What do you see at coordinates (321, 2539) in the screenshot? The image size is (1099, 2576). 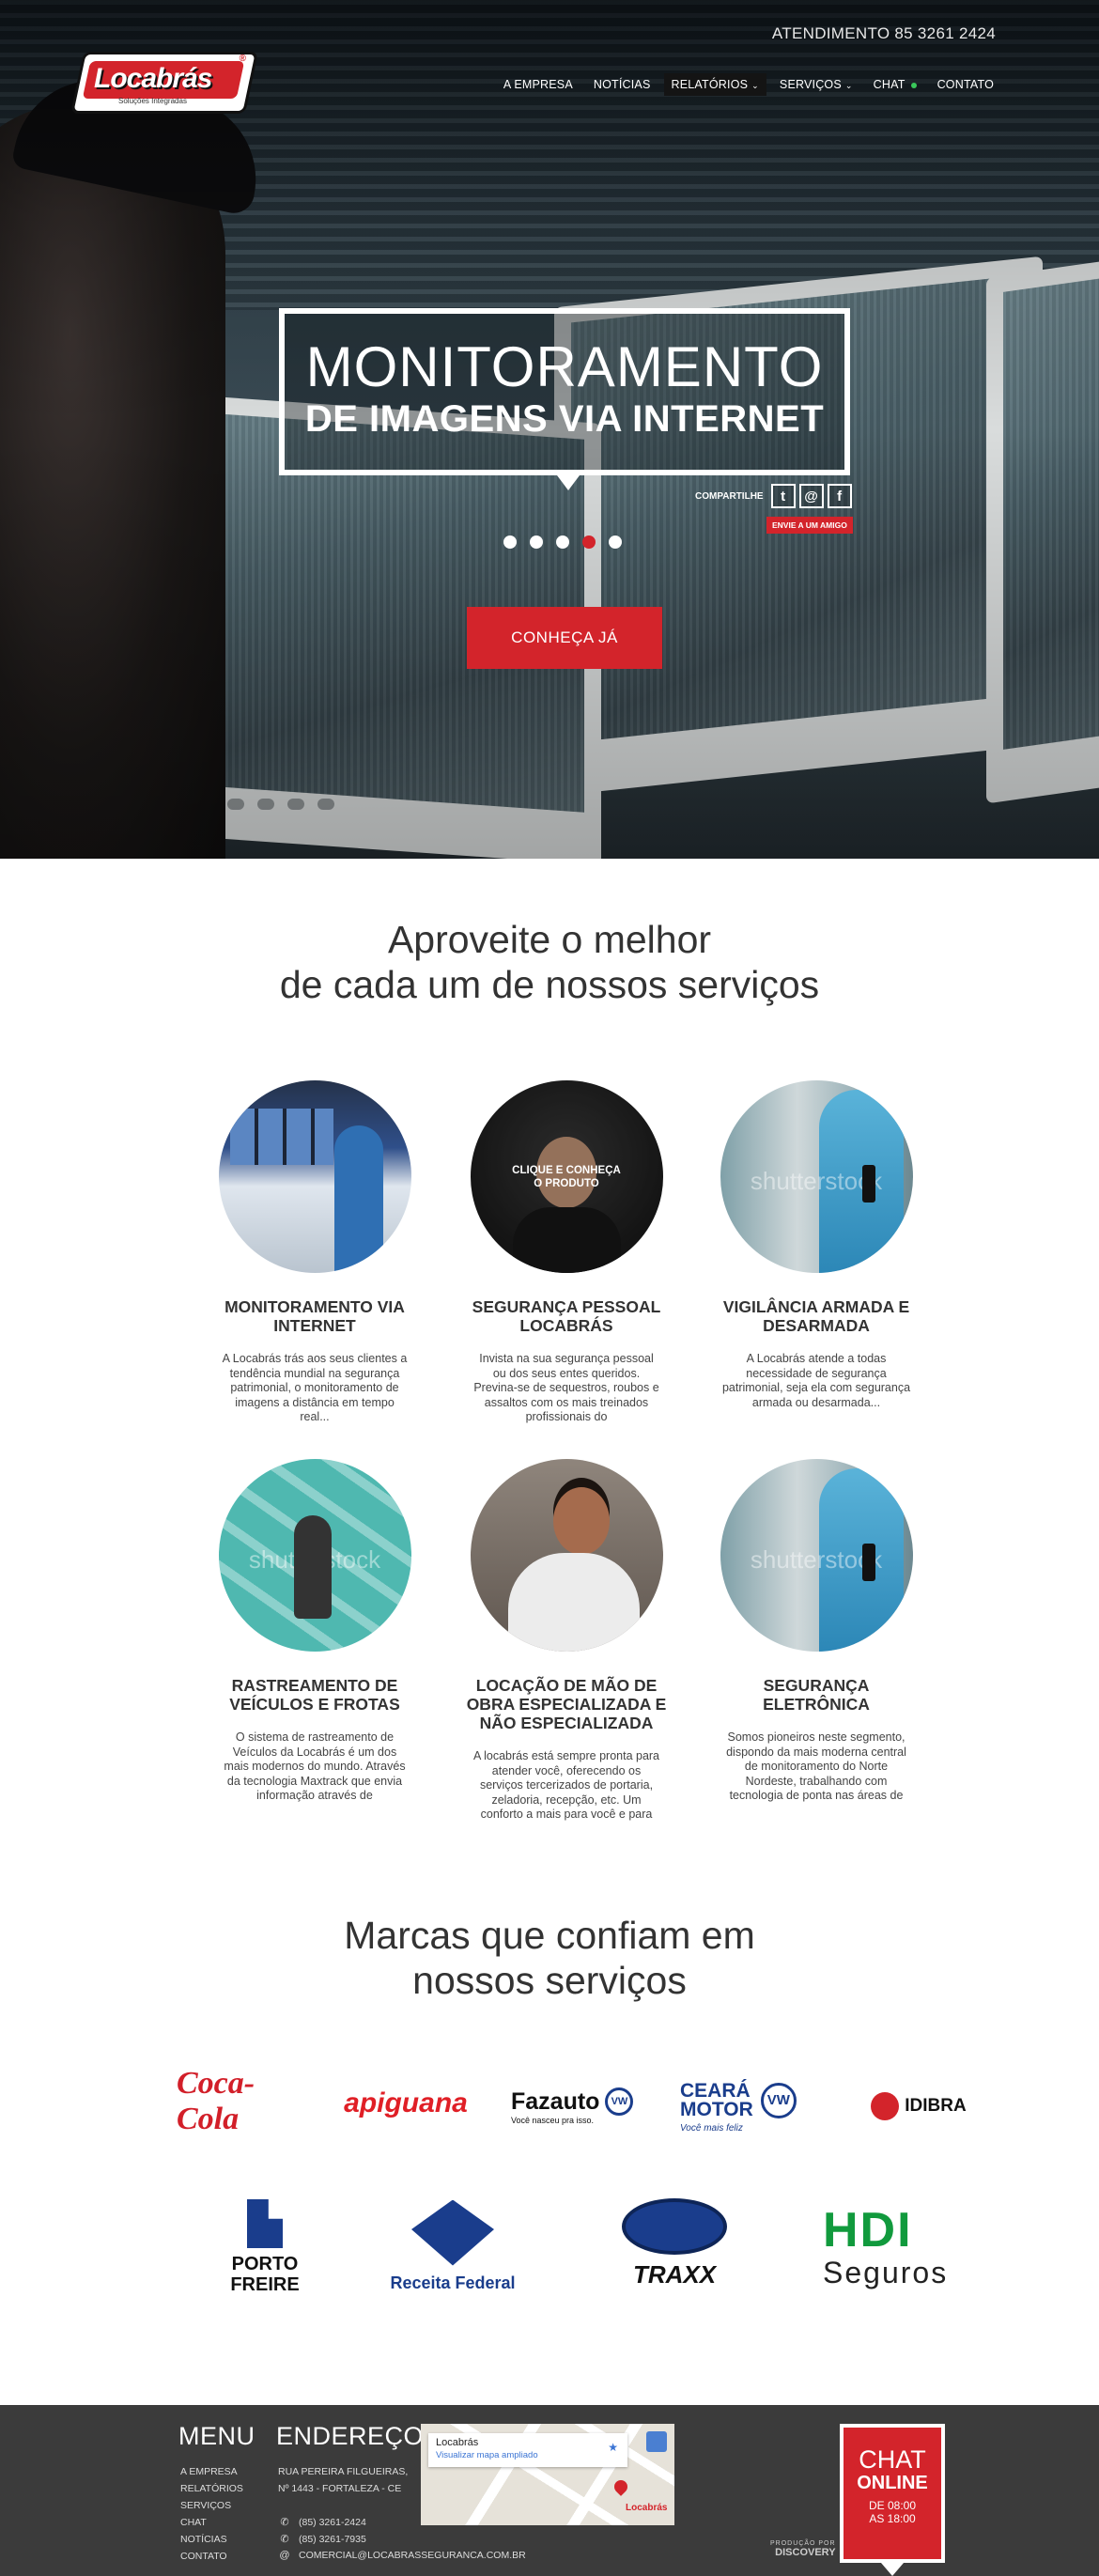 I see `footer-phone-2: ✆ (85) 3261-7935` at bounding box center [321, 2539].